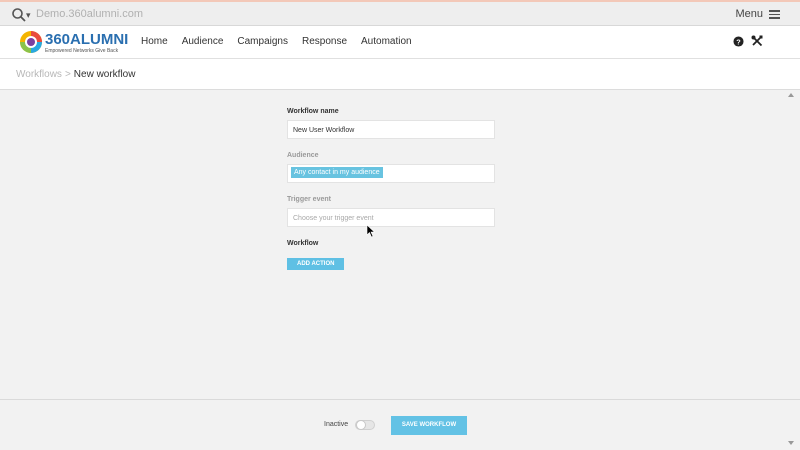  What do you see at coordinates (791, 443) in the screenshot?
I see `scroll-down-arrow` at bounding box center [791, 443].